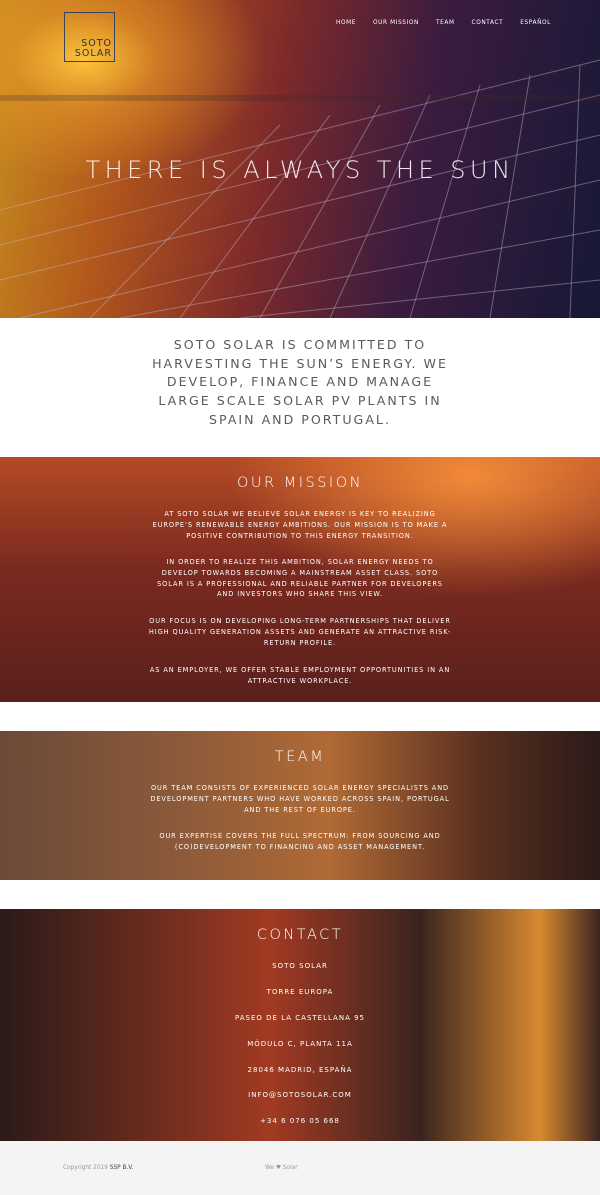 This screenshot has height=1195, width=600. What do you see at coordinates (300, 1018) in the screenshot?
I see `contact-street: PASEO DE LA CASTELLANA 95` at bounding box center [300, 1018].